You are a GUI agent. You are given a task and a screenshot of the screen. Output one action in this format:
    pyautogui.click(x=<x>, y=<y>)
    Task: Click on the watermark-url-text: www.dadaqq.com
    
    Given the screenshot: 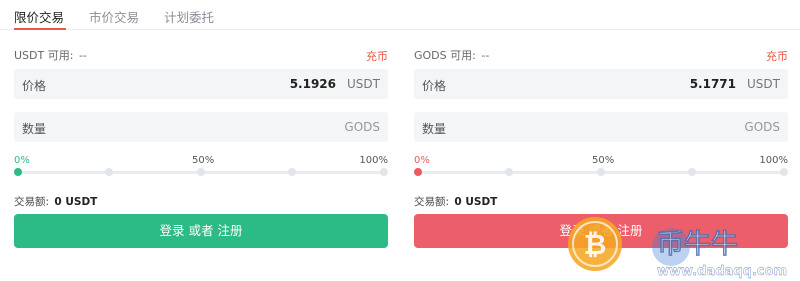 What is the action you would take?
    pyautogui.click(x=722, y=271)
    